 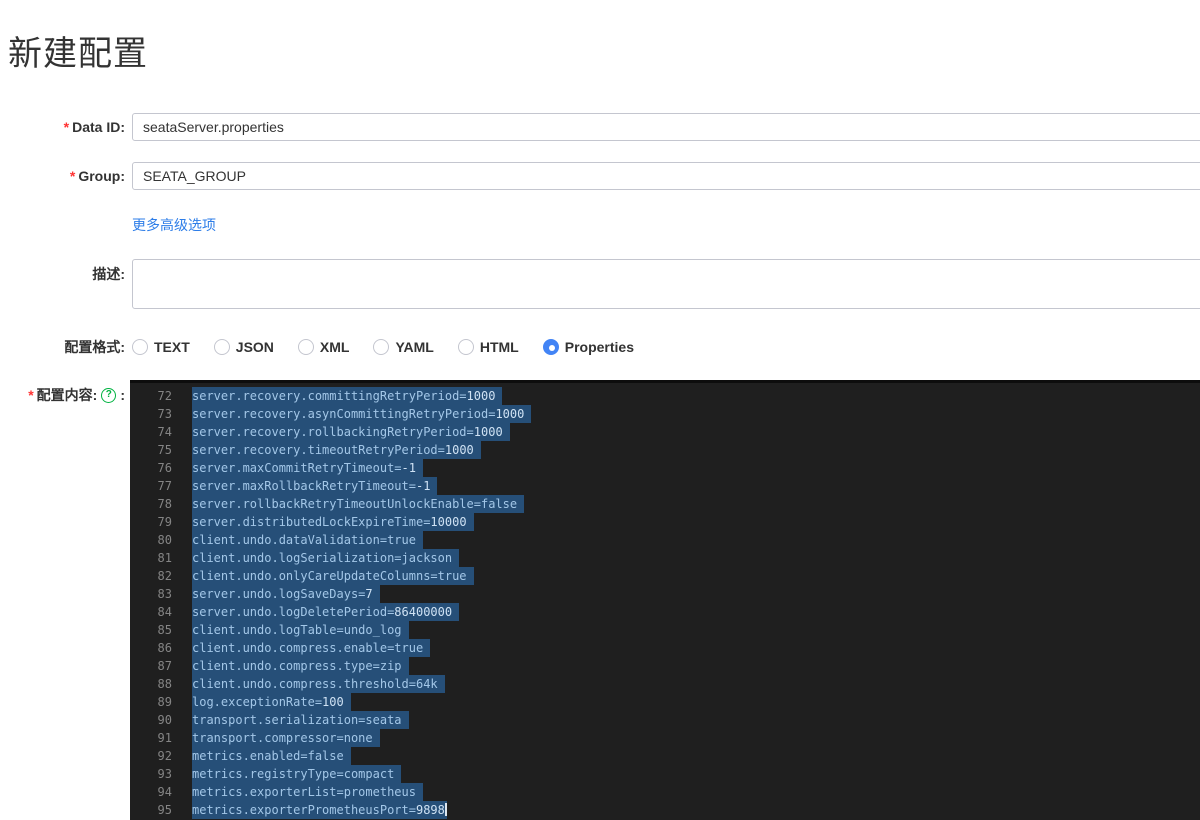 I want to click on code-line: 76 server.maxCommitRetryTimeout=-1, so click(x=665, y=468).